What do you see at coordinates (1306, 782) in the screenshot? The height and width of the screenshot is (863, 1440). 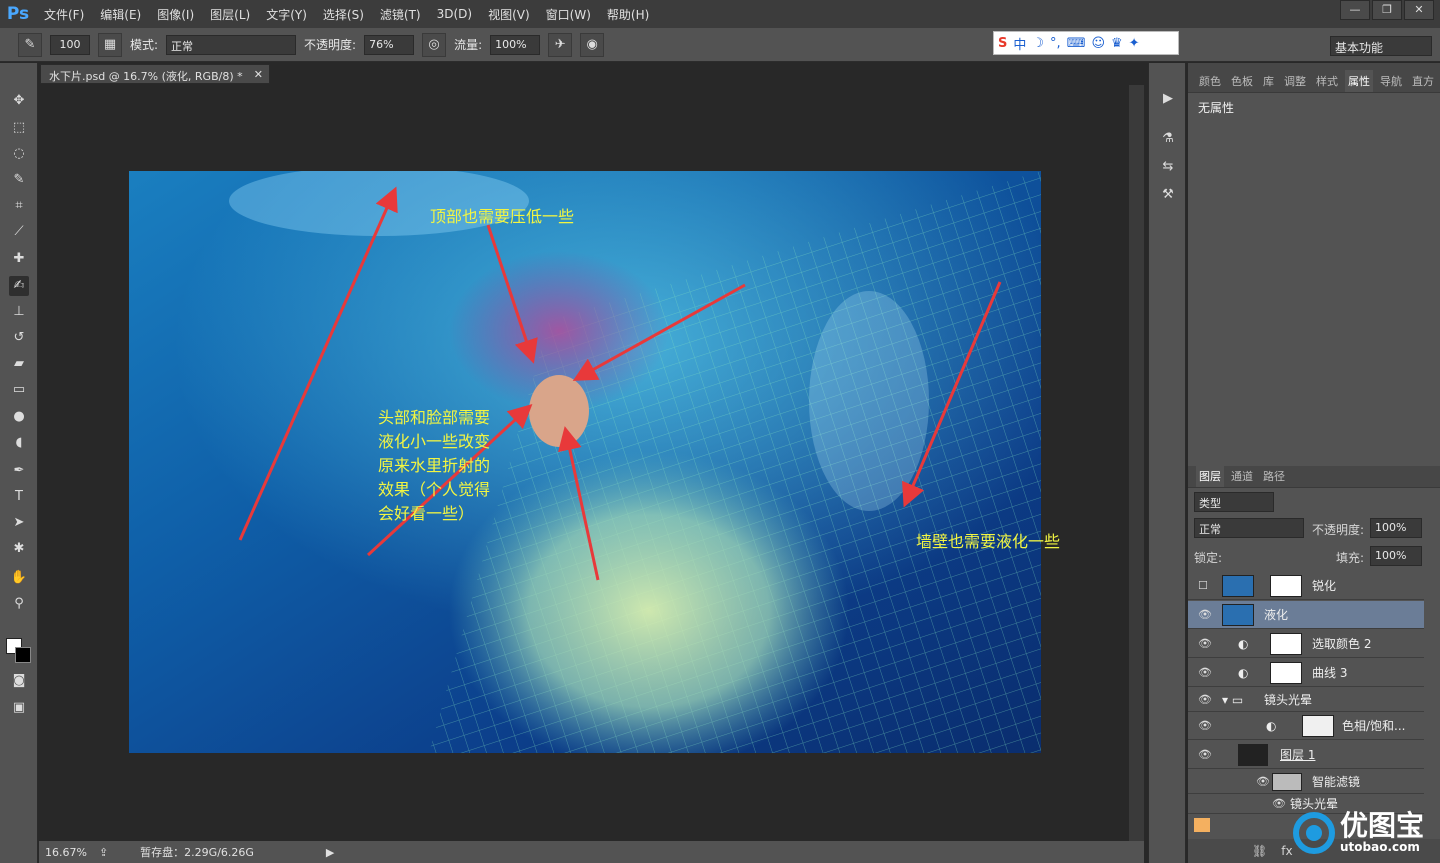 I see `smart-filter-row: 👁 智能滤镜` at bounding box center [1306, 782].